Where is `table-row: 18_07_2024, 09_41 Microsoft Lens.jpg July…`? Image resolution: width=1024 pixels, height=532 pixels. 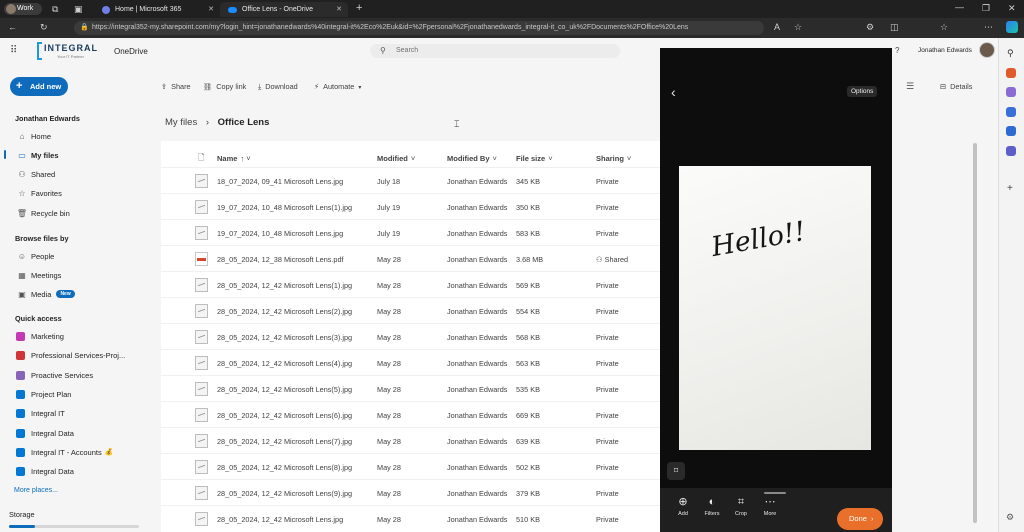
table-row: 18_07_2024, 09_41 Microsoft Lens.jpg July… is located at coordinates (411, 180).